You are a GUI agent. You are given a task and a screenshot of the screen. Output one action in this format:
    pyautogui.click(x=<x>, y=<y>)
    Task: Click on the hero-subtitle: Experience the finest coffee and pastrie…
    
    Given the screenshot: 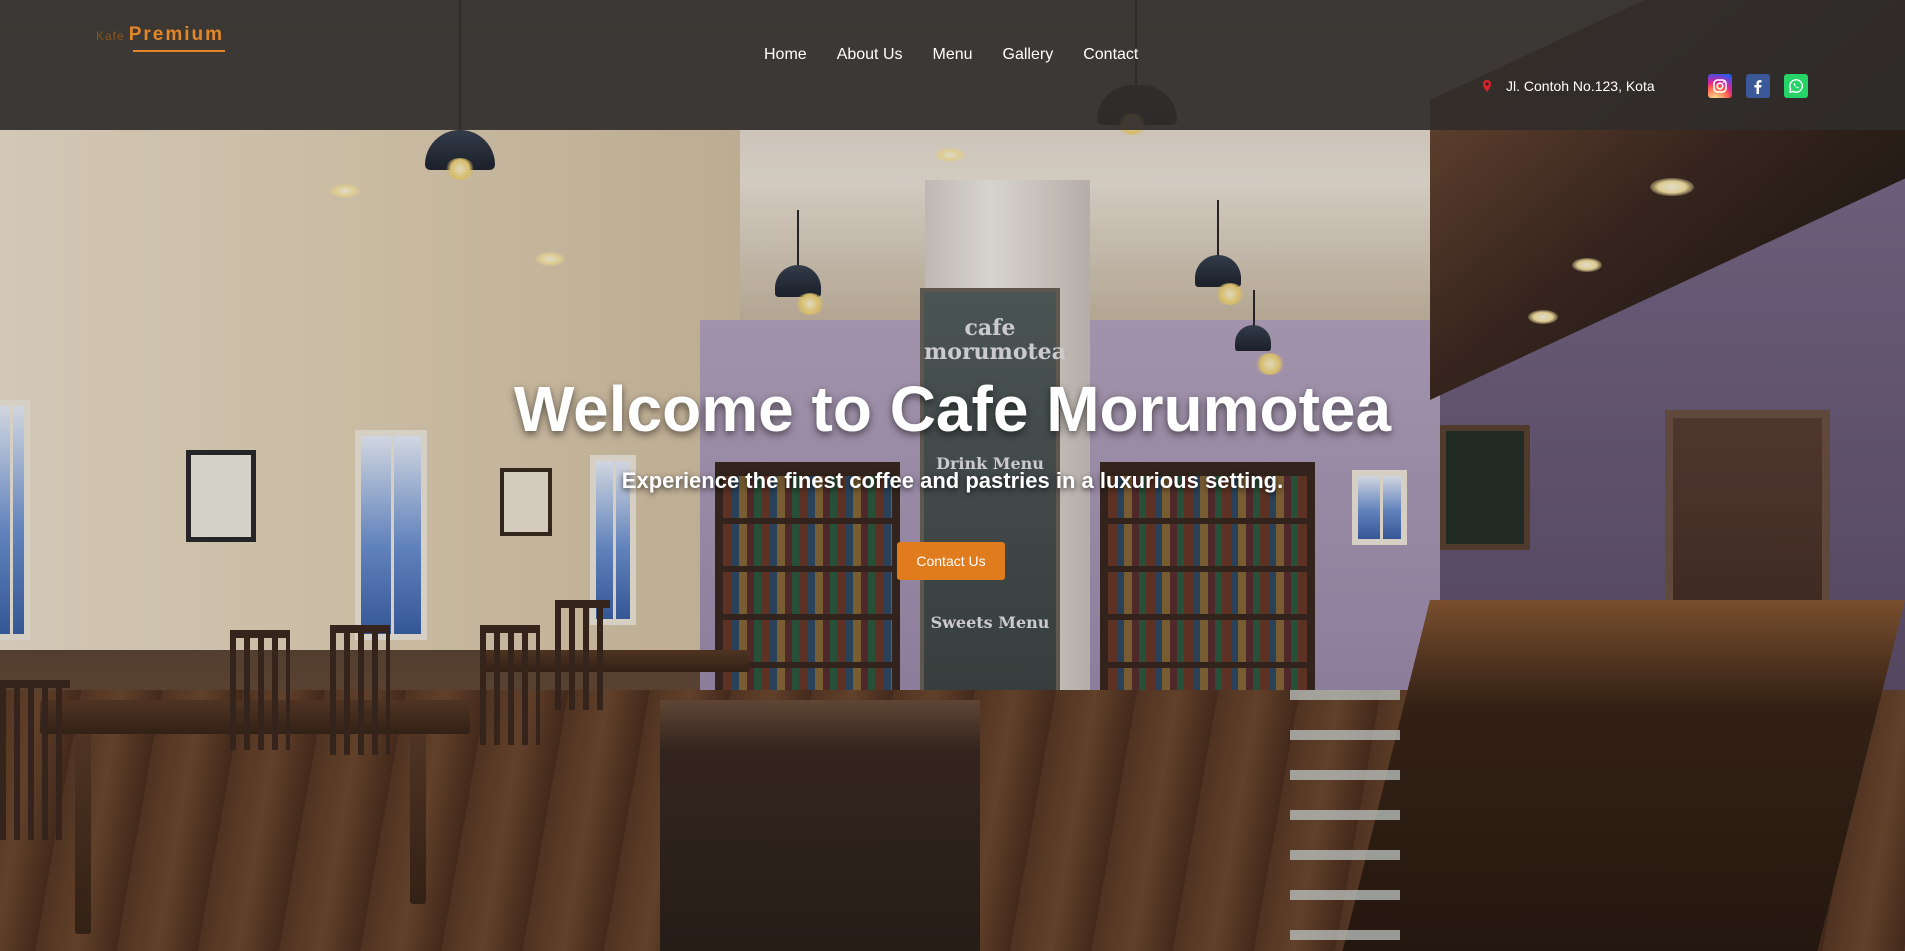 What is the action you would take?
    pyautogui.click(x=952, y=480)
    